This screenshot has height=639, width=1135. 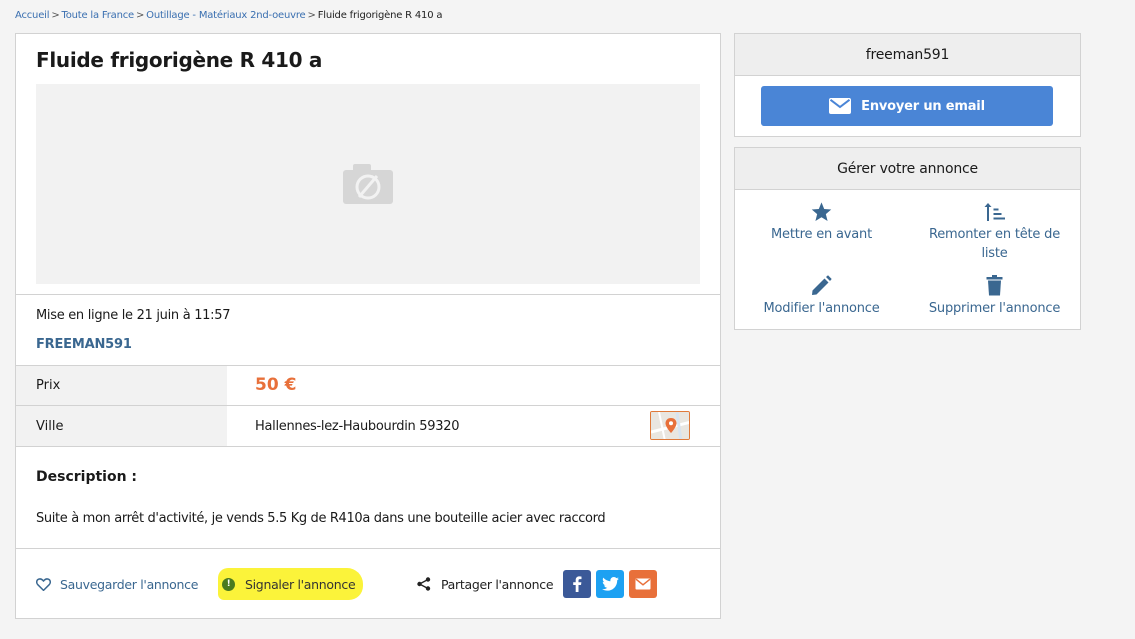 What do you see at coordinates (121, 426) in the screenshot?
I see `city-label: Ville` at bounding box center [121, 426].